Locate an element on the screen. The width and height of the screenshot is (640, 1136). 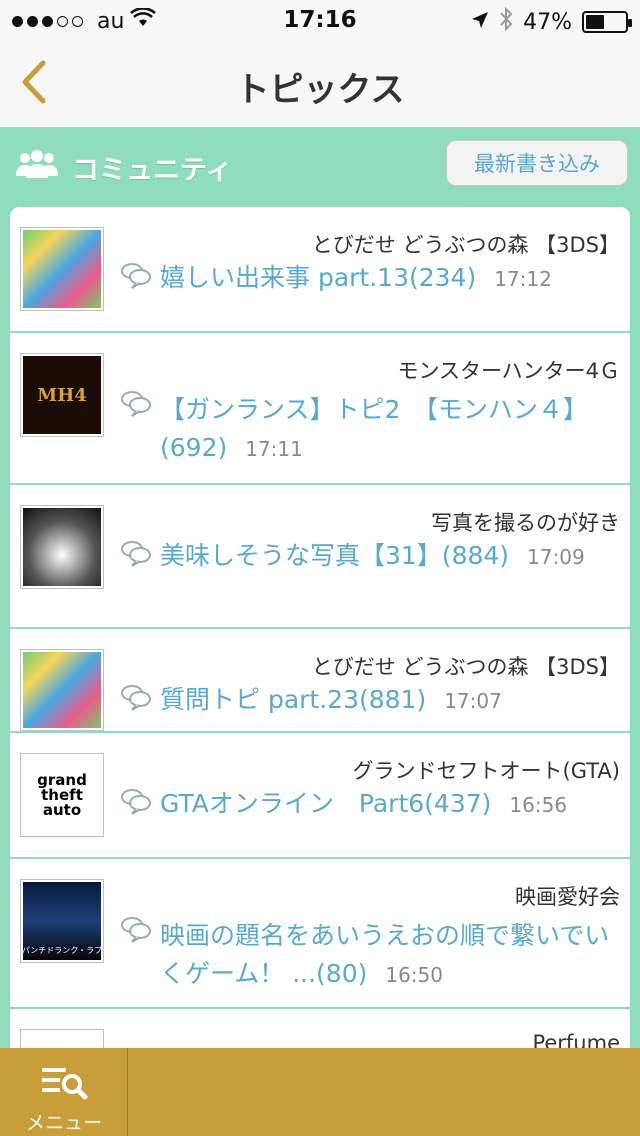
tab-bar: メニュー is located at coordinates (320, 1092).